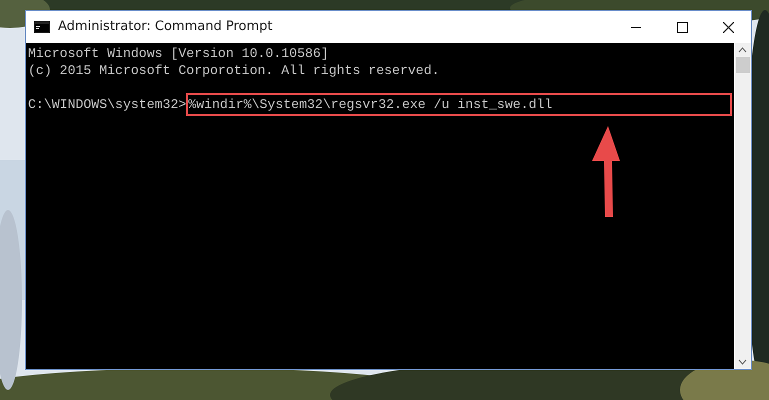  What do you see at coordinates (178, 53) in the screenshot?
I see `console-output-line: Microsoft Windows [Version 10.0.10586]` at bounding box center [178, 53].